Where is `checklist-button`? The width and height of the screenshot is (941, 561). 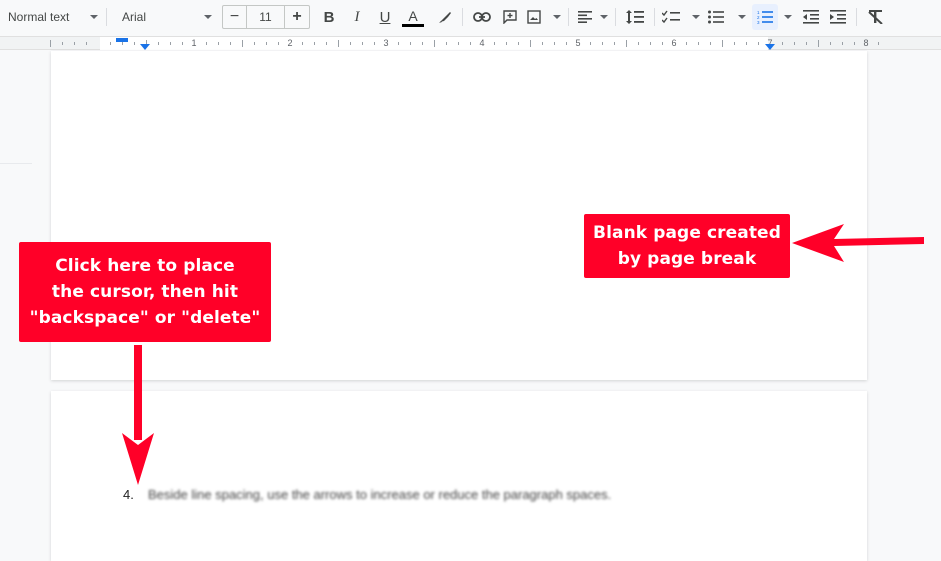 checklist-button is located at coordinates (681, 17).